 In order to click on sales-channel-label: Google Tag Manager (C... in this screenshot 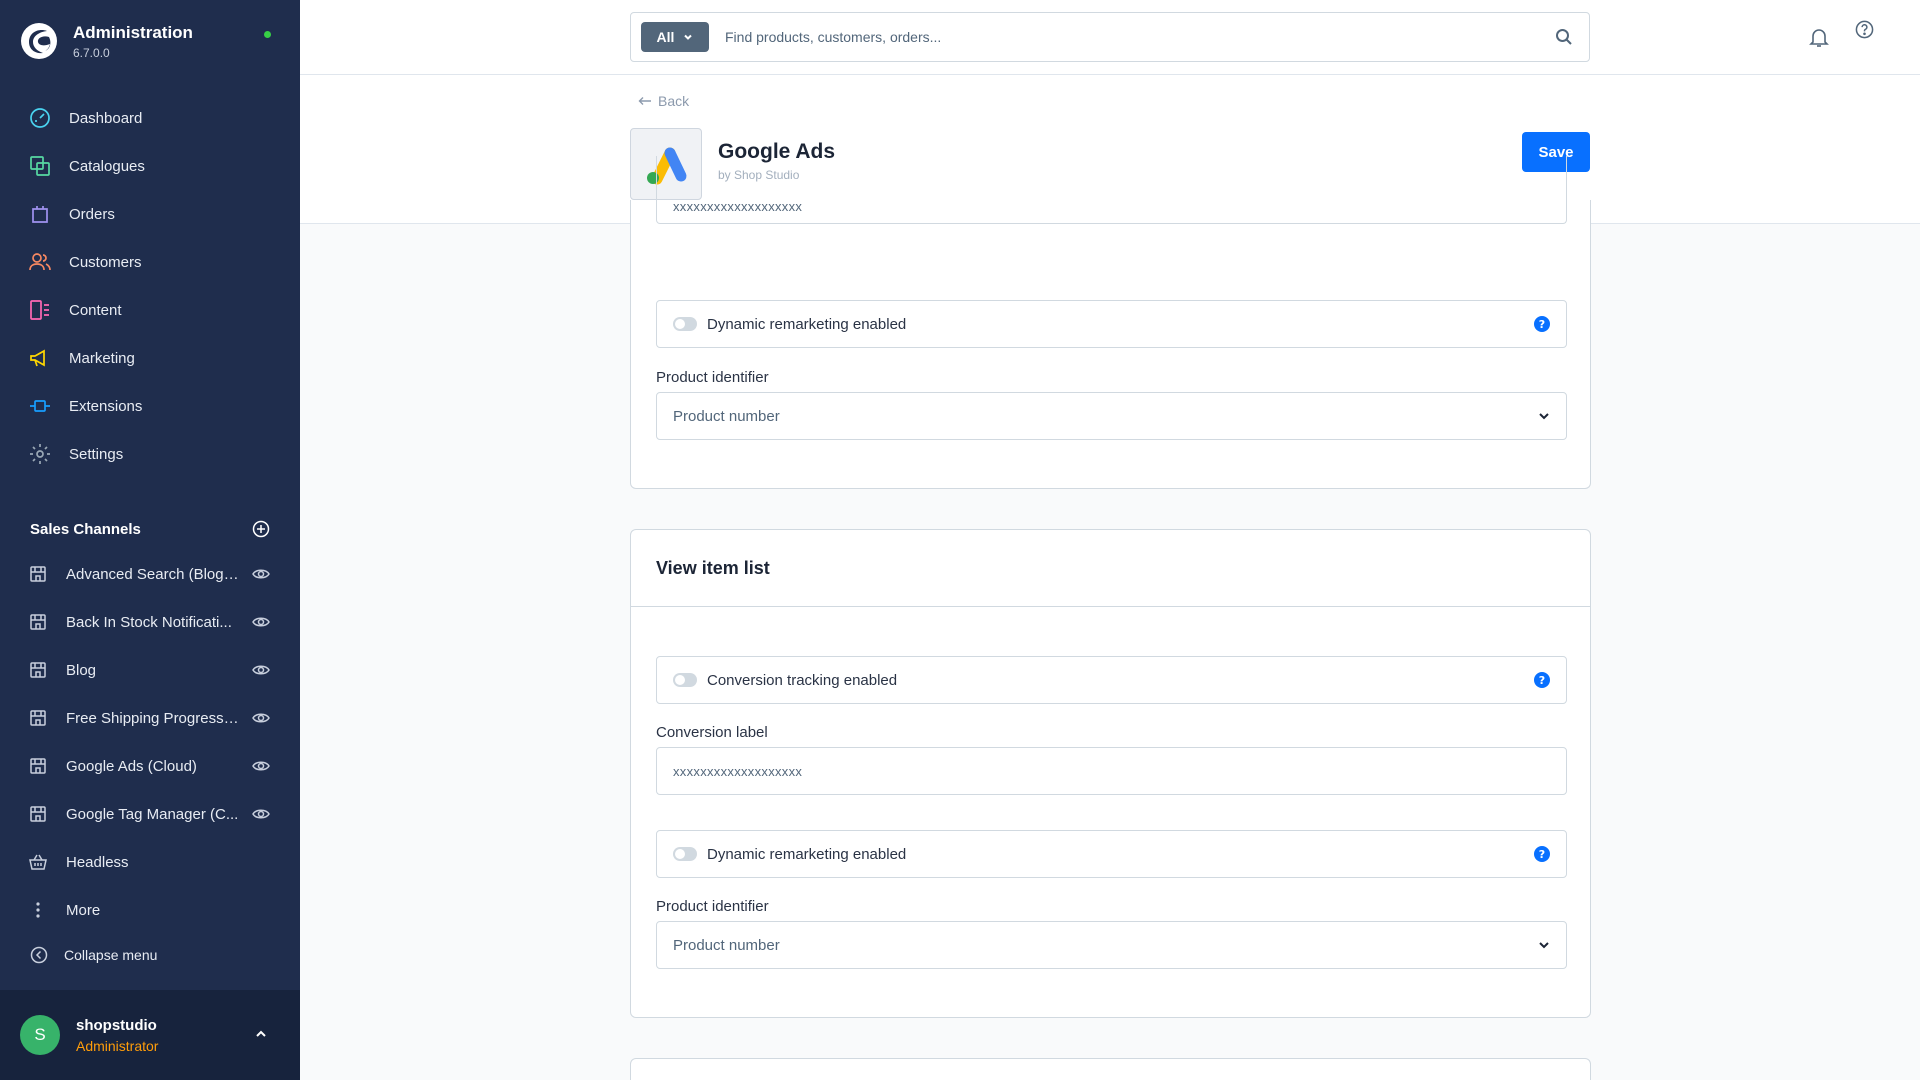, I will do `click(152, 814)`.